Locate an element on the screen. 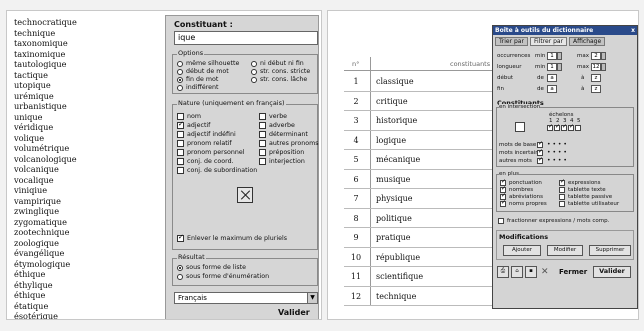 The width and height of the screenshot is (644, 331). tablette-passive-check is located at coordinates (562, 197).